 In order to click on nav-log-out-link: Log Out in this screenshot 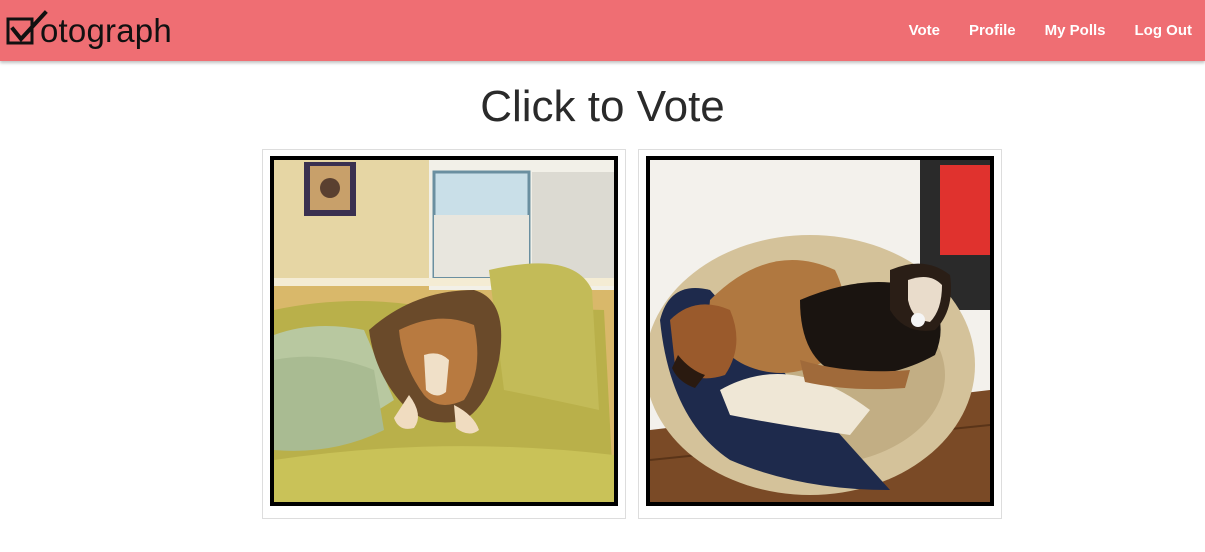, I will do `click(1163, 30)`.